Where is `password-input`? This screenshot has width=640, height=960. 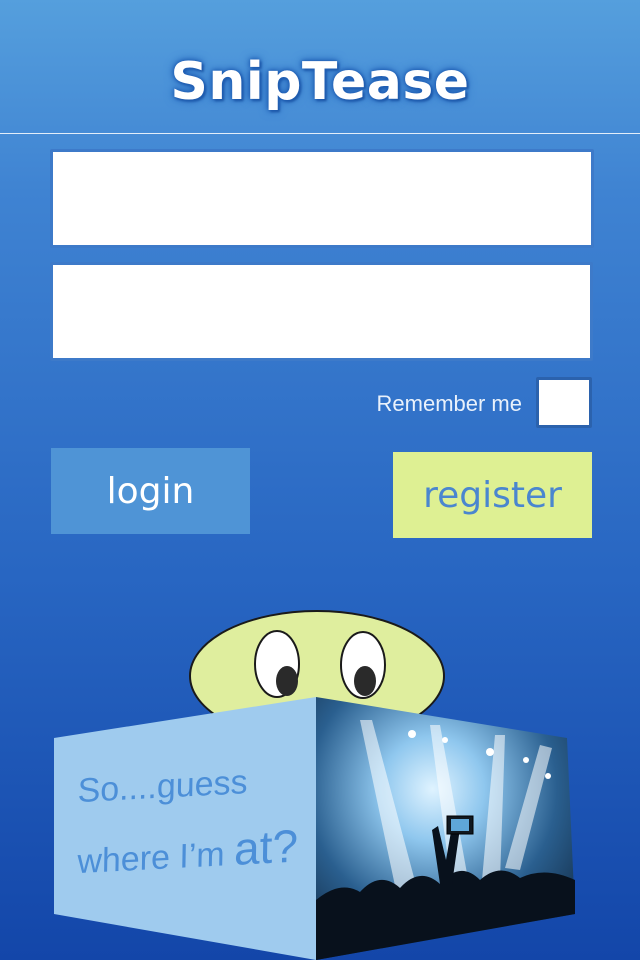 password-input is located at coordinates (321, 311).